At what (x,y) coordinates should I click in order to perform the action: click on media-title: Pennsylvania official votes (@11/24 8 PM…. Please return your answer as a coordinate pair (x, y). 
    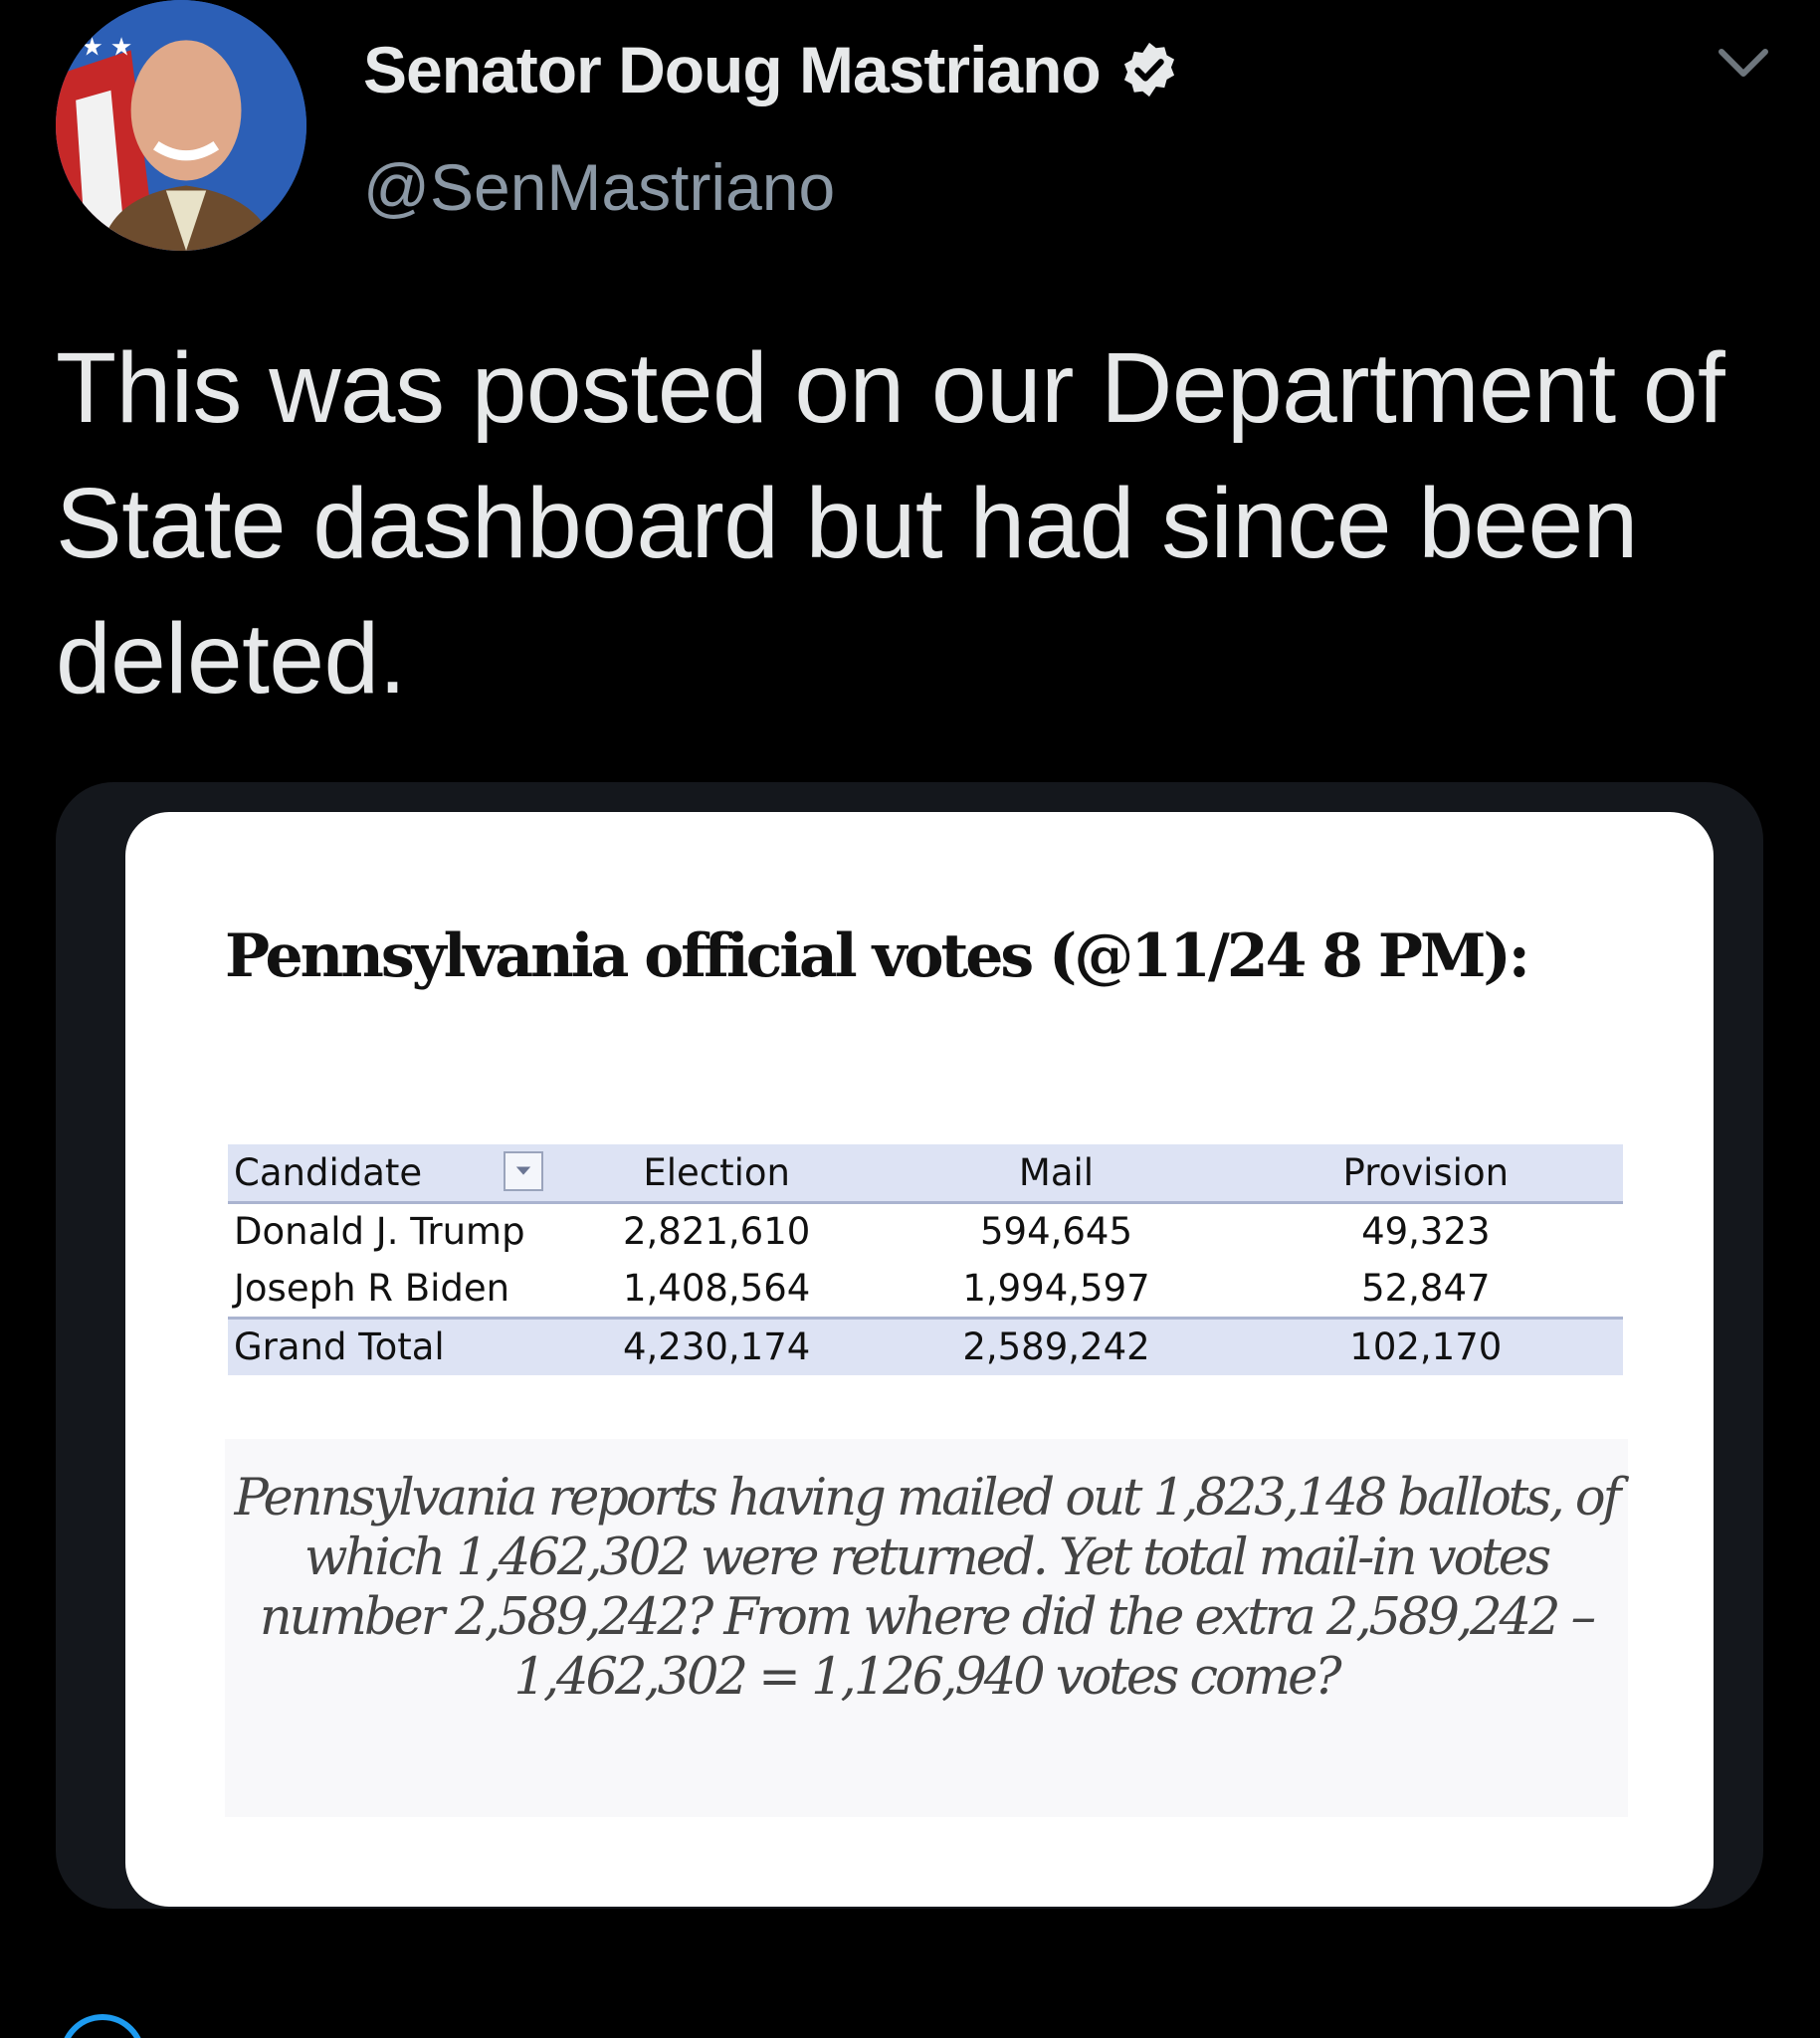
    Looking at the image, I should click on (877, 956).